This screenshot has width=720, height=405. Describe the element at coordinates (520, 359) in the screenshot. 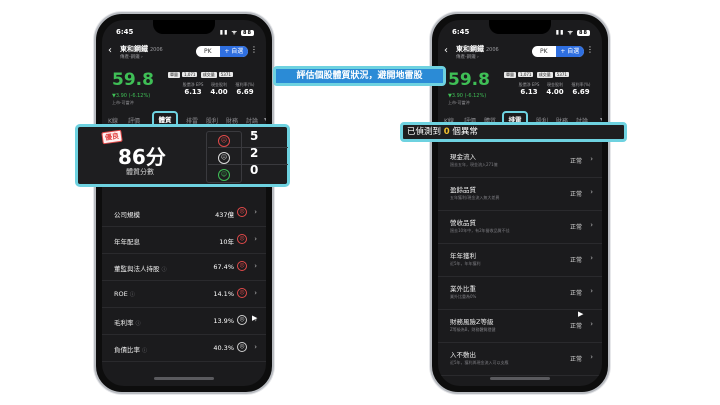

I see `list-item: 入不敷出 近5年，獲利與現金流入可以支應 正常 ›` at that location.